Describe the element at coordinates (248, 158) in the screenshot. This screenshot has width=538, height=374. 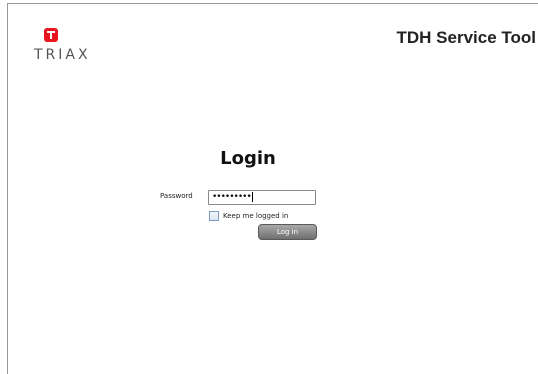
I see `login-heading: Login` at that location.